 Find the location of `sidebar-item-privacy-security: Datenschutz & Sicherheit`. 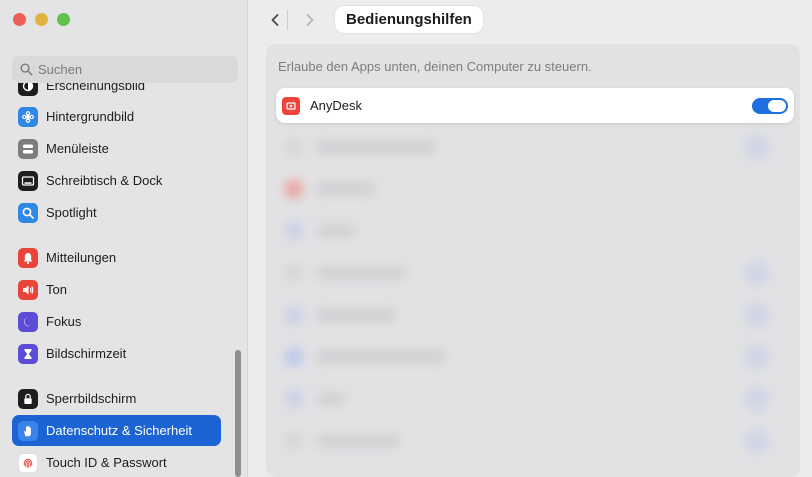

sidebar-item-privacy-security: Datenschutz & Sicherheit is located at coordinates (116, 430).